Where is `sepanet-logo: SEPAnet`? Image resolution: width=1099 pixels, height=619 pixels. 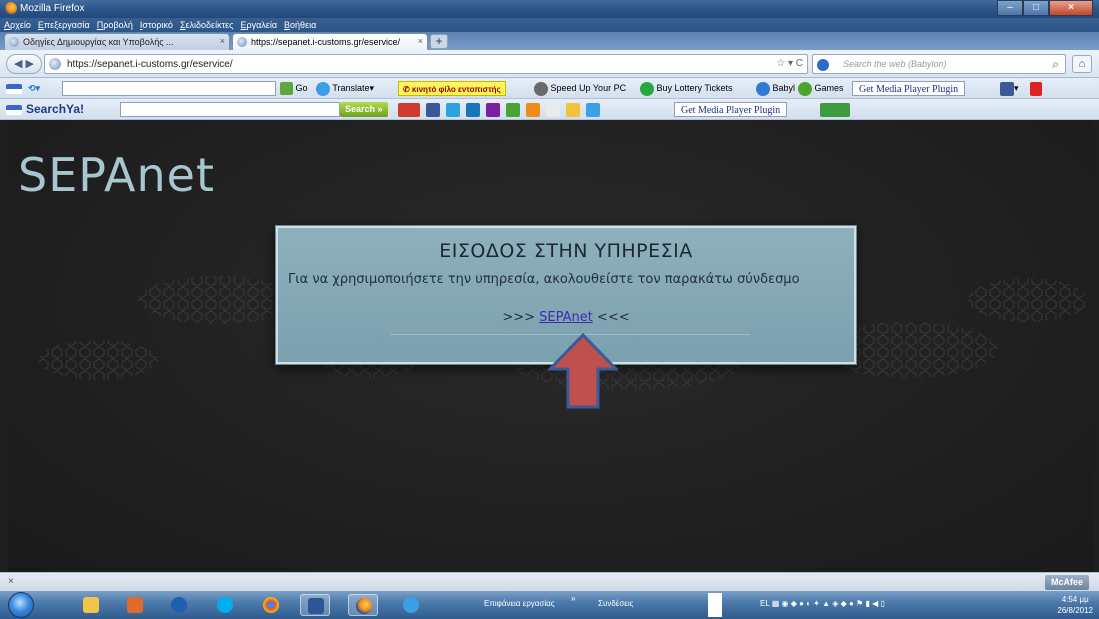 sepanet-logo: SEPAnet is located at coordinates (117, 175).